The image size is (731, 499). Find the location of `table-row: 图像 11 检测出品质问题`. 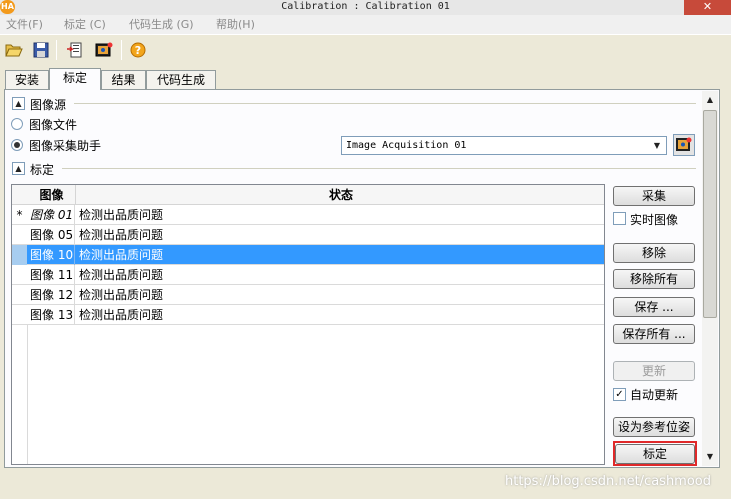

table-row: 图像 11 检测出品质问题 is located at coordinates (308, 275).